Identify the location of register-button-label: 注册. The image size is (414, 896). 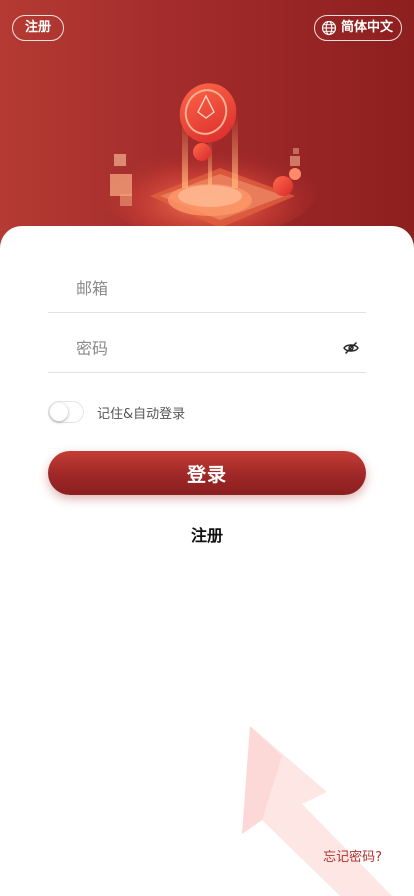
(37, 27).